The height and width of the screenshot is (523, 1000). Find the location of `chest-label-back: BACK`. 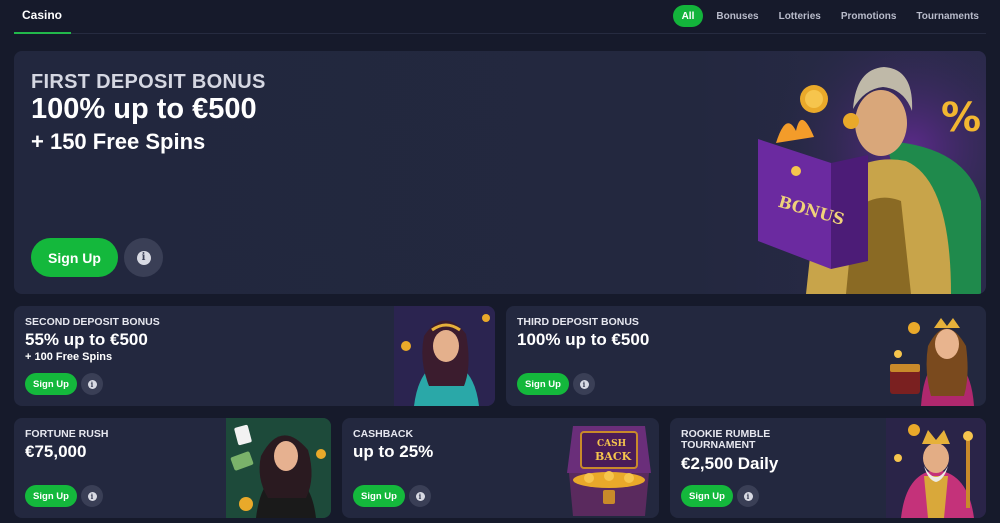

chest-label-back: BACK is located at coordinates (613, 456).